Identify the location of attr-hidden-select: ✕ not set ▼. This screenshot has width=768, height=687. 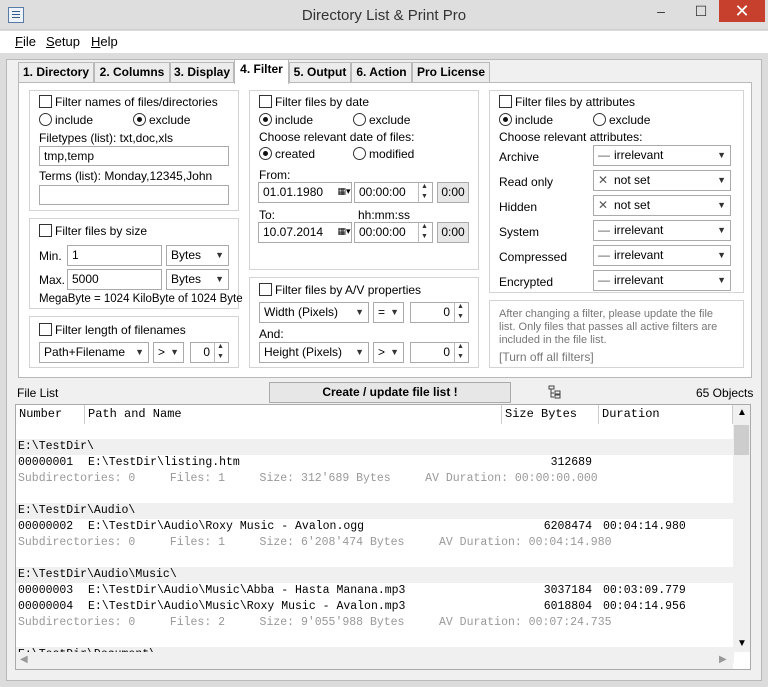
(662, 205).